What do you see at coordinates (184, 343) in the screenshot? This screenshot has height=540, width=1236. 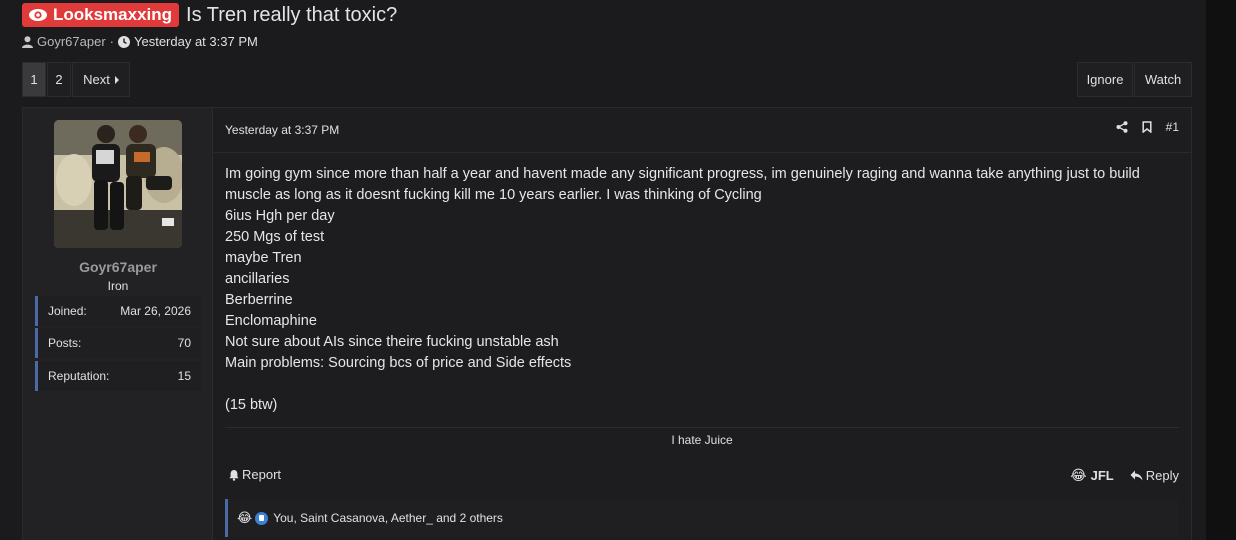 I see `stat-value: 70` at bounding box center [184, 343].